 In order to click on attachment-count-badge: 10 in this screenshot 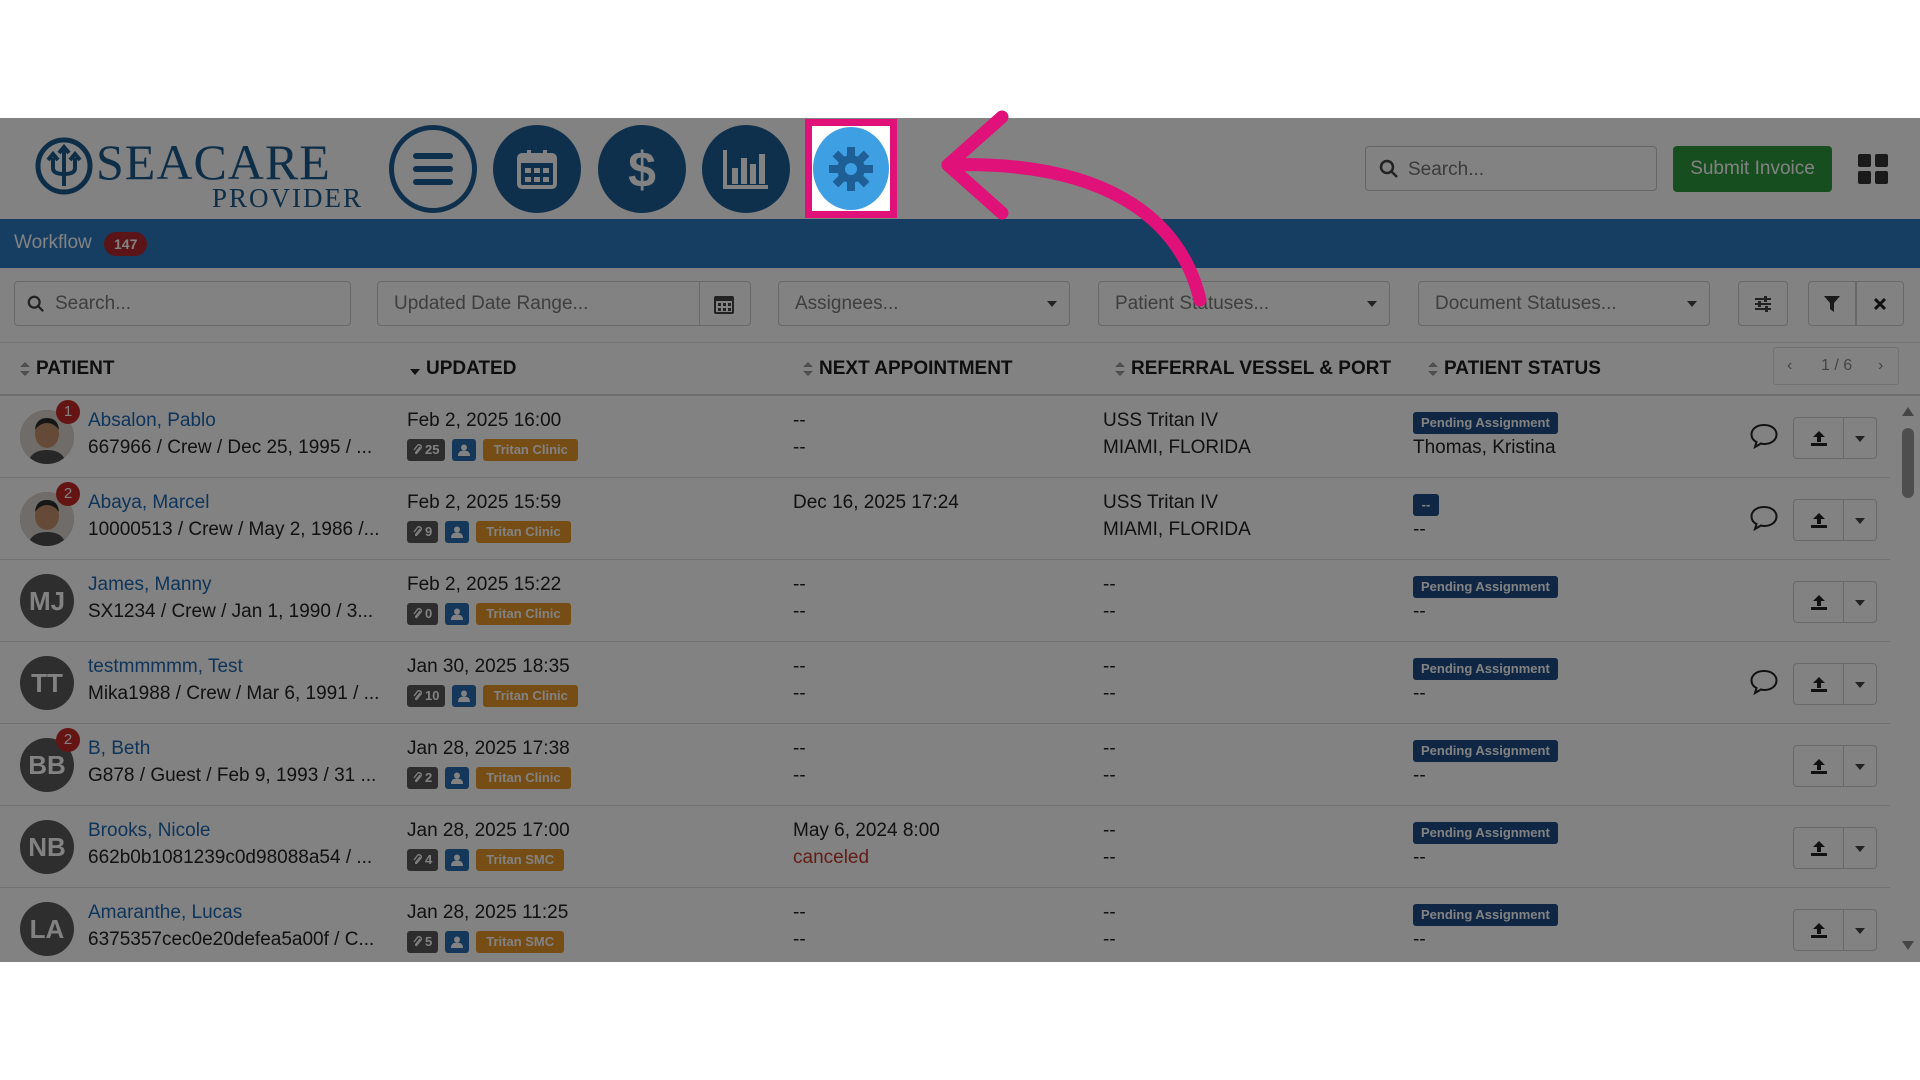, I will do `click(426, 696)`.